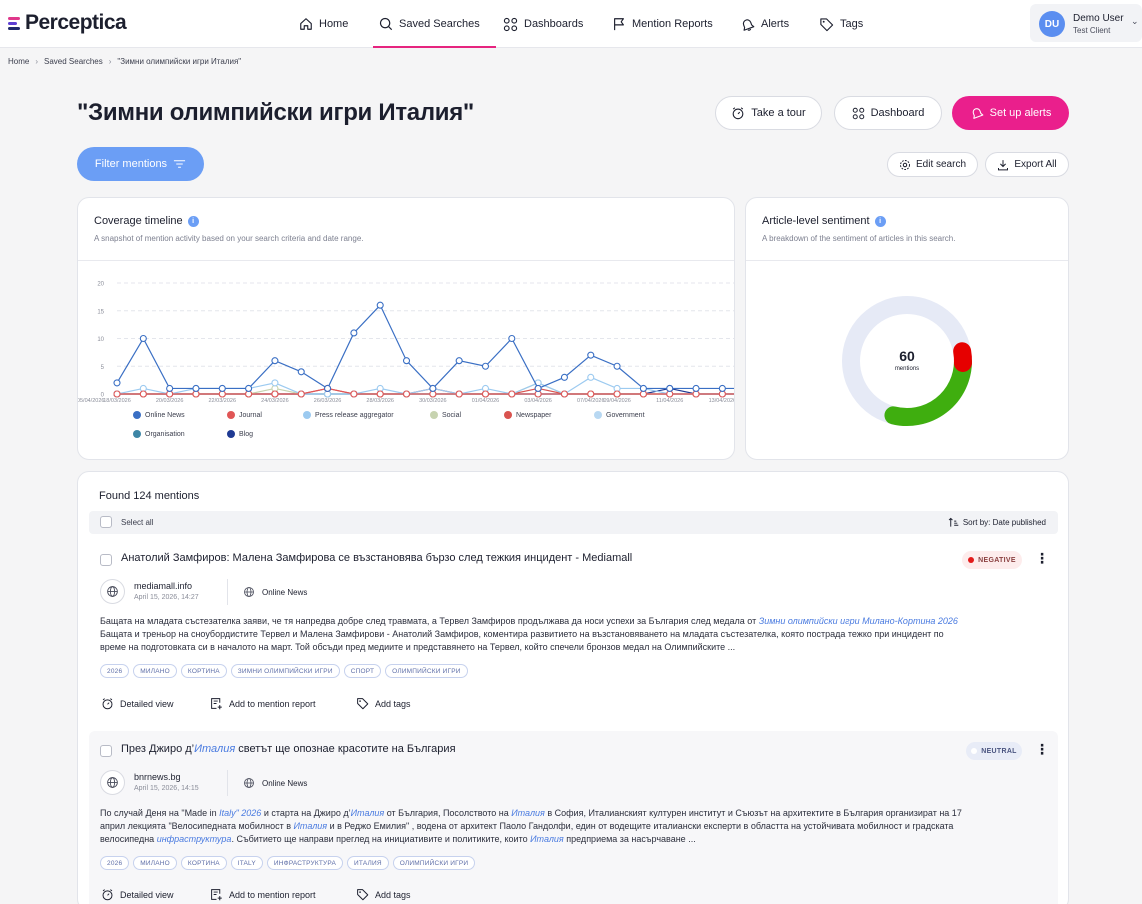  What do you see at coordinates (285, 592) in the screenshot?
I see `media-type-label: Online News` at bounding box center [285, 592].